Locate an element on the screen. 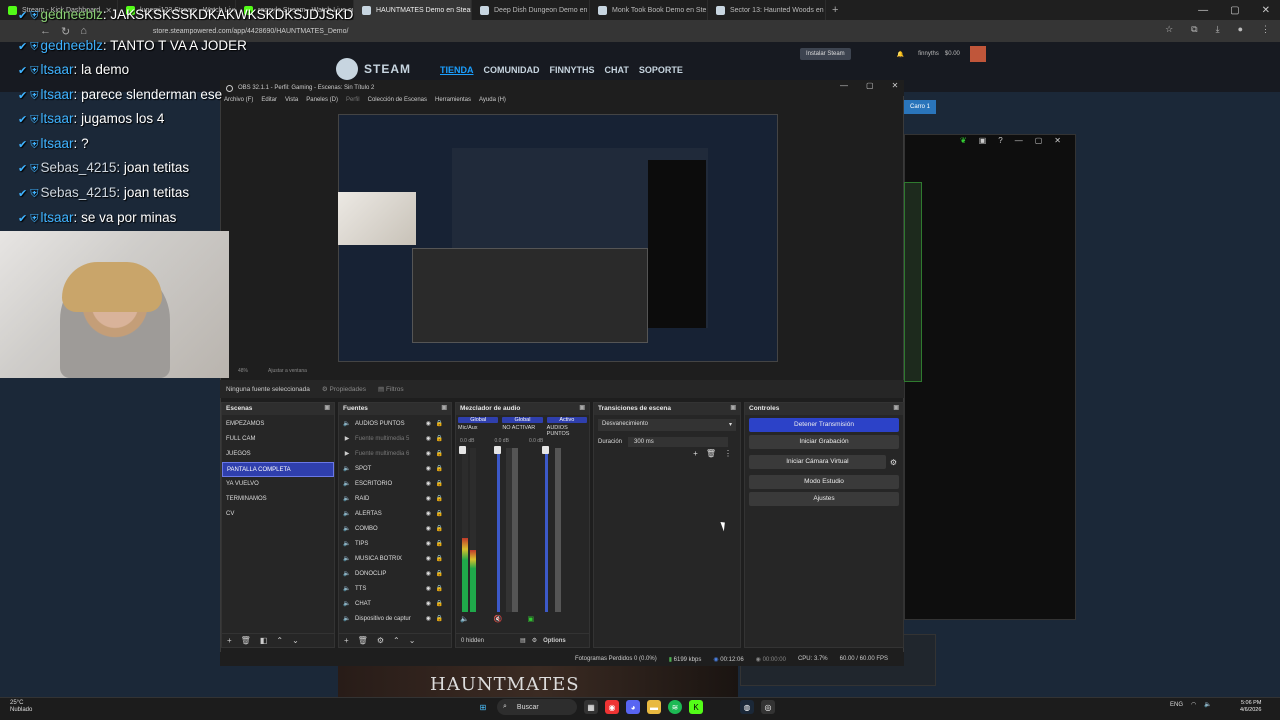  steam-username: finnyths is located at coordinates (928, 54).